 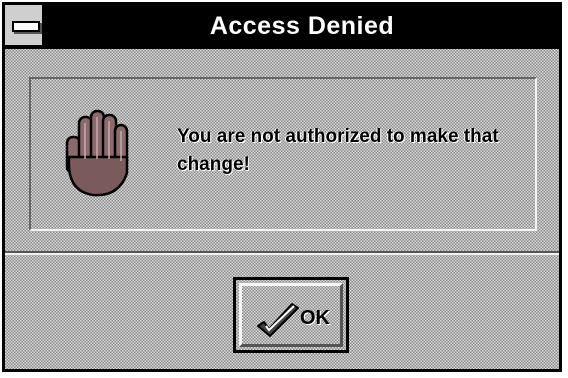 I want to click on system-menu-icon, so click(x=25, y=25).